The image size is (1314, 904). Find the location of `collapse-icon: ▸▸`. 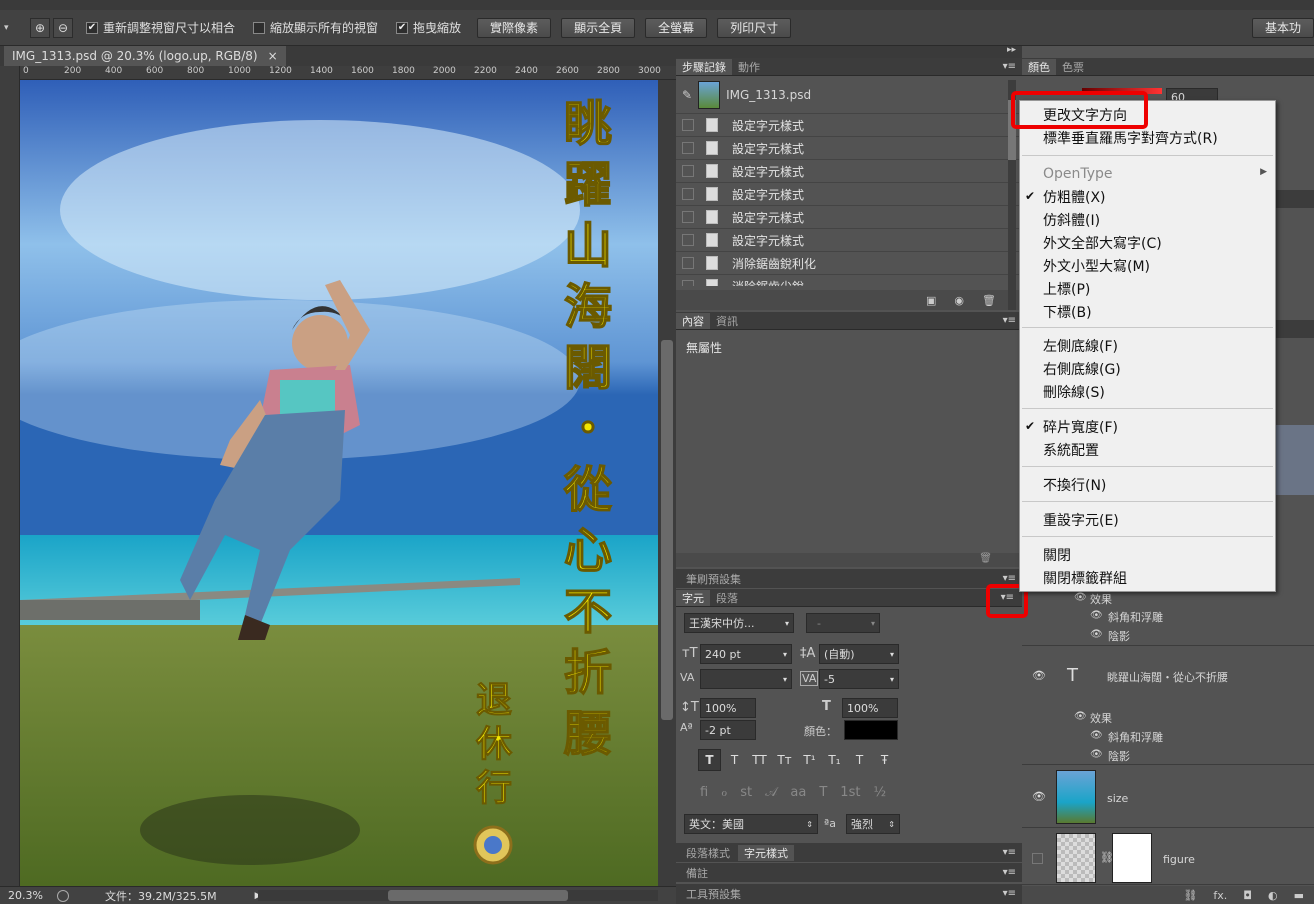

collapse-icon: ▸▸ is located at coordinates (1011, 50).